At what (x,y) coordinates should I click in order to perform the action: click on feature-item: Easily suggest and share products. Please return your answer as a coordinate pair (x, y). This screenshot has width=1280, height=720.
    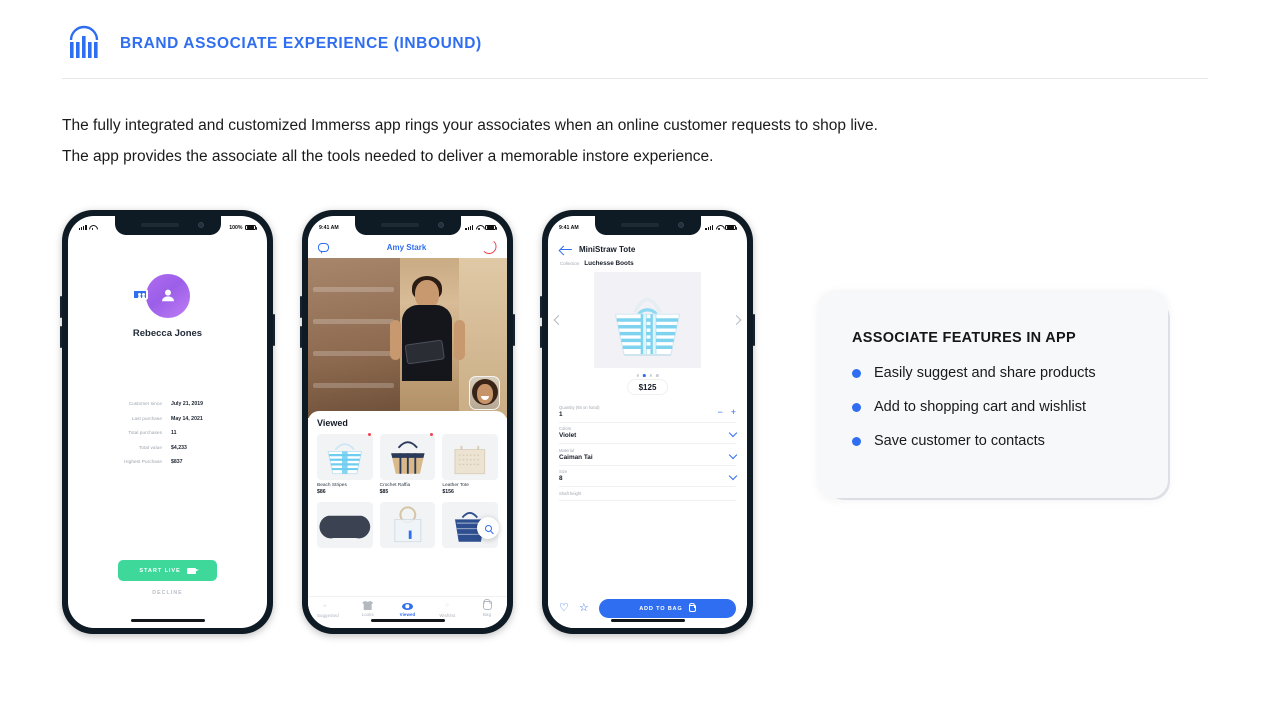
    Looking at the image, I should click on (993, 373).